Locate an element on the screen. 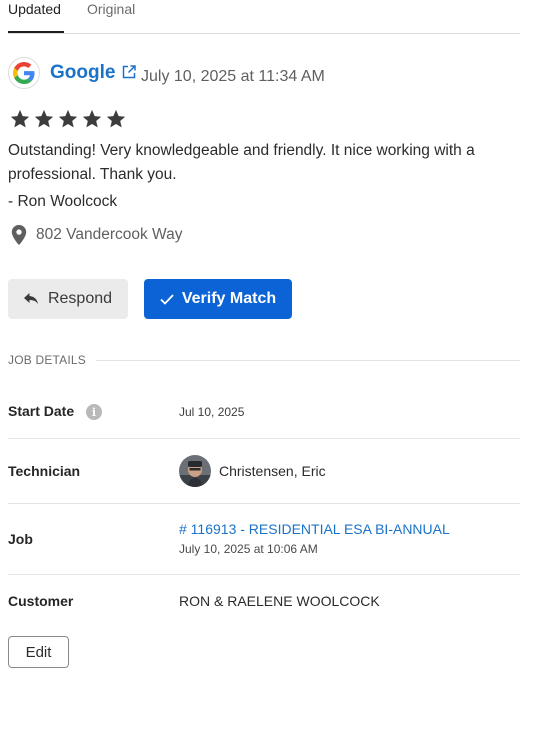 This screenshot has height=736, width=537. verify-match-button: Verify Match is located at coordinates (218, 299).